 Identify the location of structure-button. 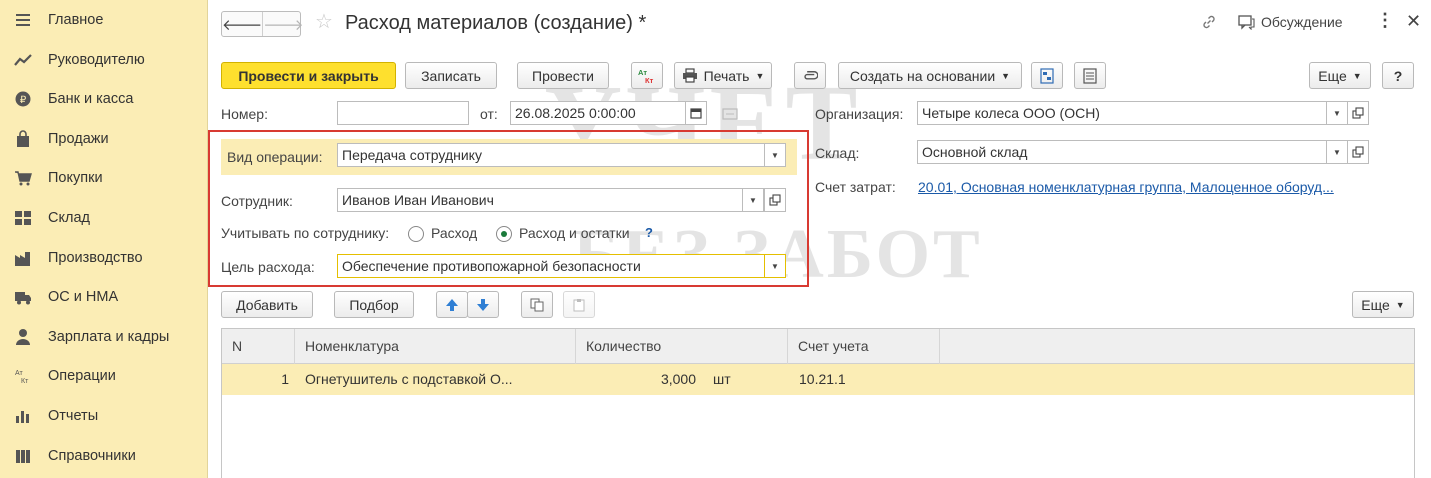
(1047, 75).